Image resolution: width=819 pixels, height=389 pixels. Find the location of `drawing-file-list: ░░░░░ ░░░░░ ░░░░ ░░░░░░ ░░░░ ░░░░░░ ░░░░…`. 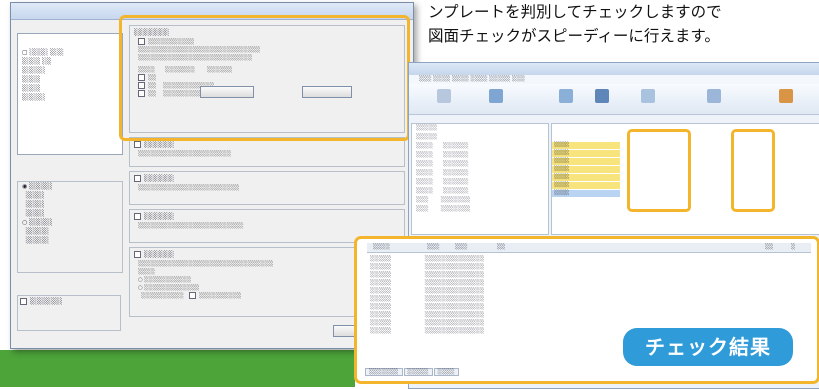

drawing-file-list: ░░░░░ ░░░░░ ░░░░ ░░░░░░ ░░░░ ░░░░░░ ░░░░… is located at coordinates (480, 179).